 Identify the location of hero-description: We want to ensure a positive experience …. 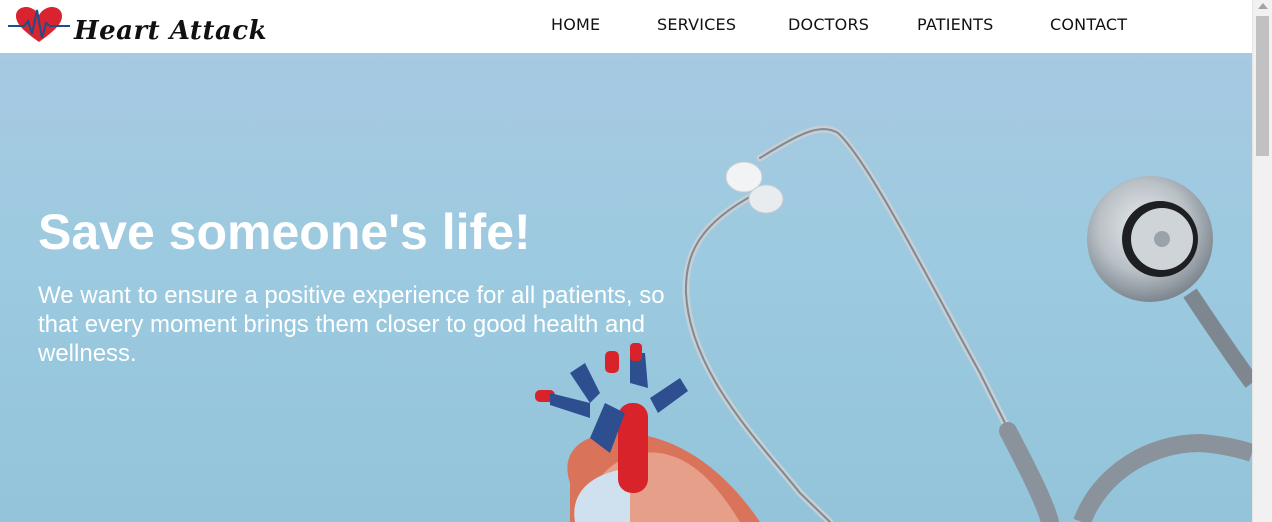
(351, 324).